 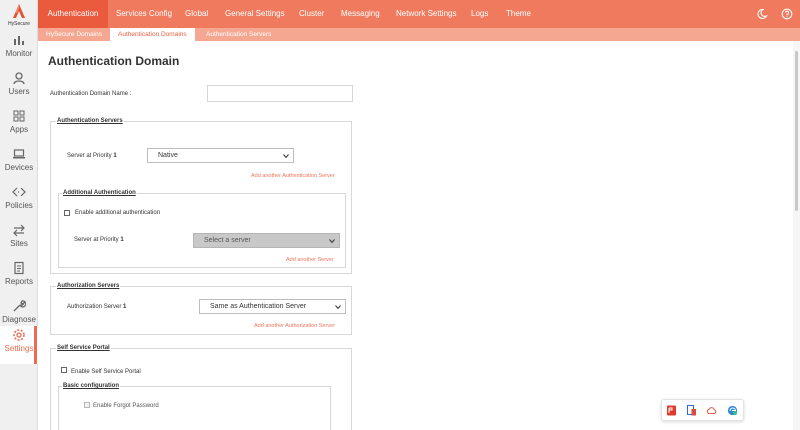 I want to click on brand-logo: HySecure, so click(x=19, y=15).